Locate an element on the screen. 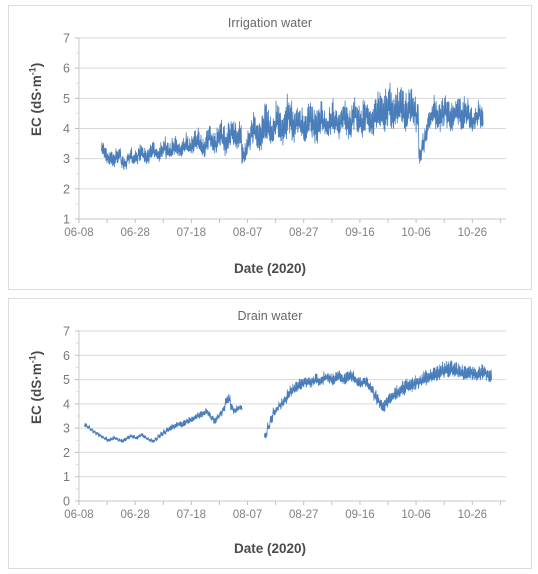 The height and width of the screenshot is (574, 538). x-axis-title-irrigation: Date (2020) is located at coordinates (270, 268).